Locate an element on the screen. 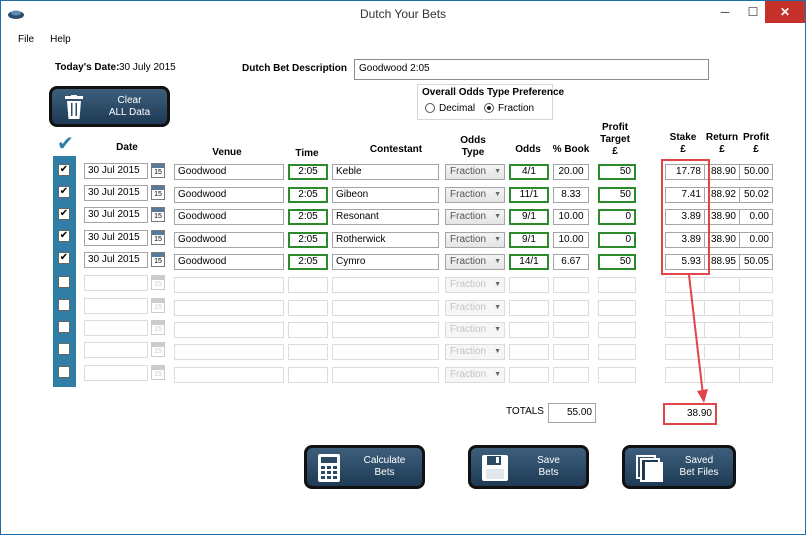  row-8-odds is located at coordinates (529, 330).